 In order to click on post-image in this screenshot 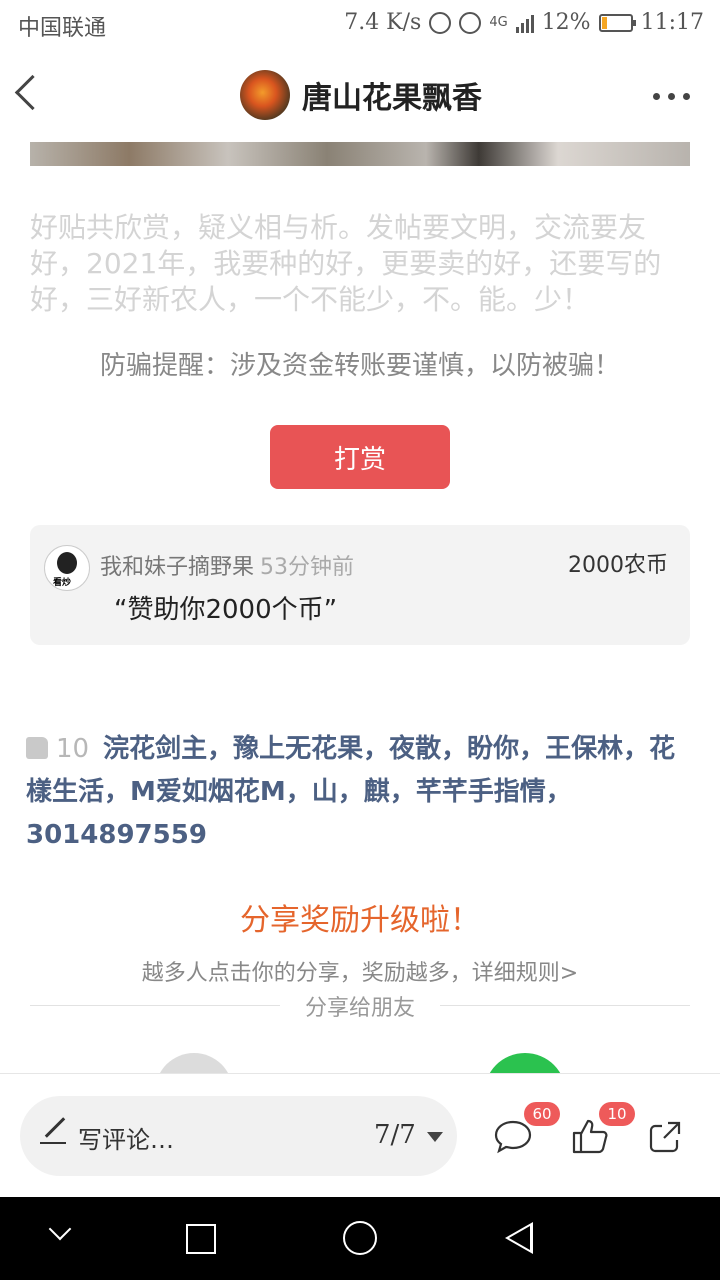, I will do `click(360, 154)`.